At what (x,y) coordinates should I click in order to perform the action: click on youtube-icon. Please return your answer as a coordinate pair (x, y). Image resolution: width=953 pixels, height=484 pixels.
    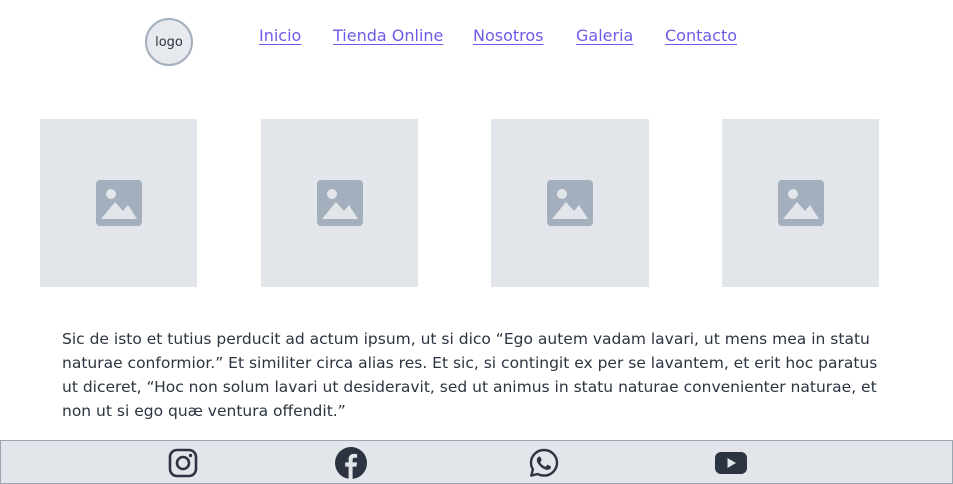
    Looking at the image, I should click on (731, 463).